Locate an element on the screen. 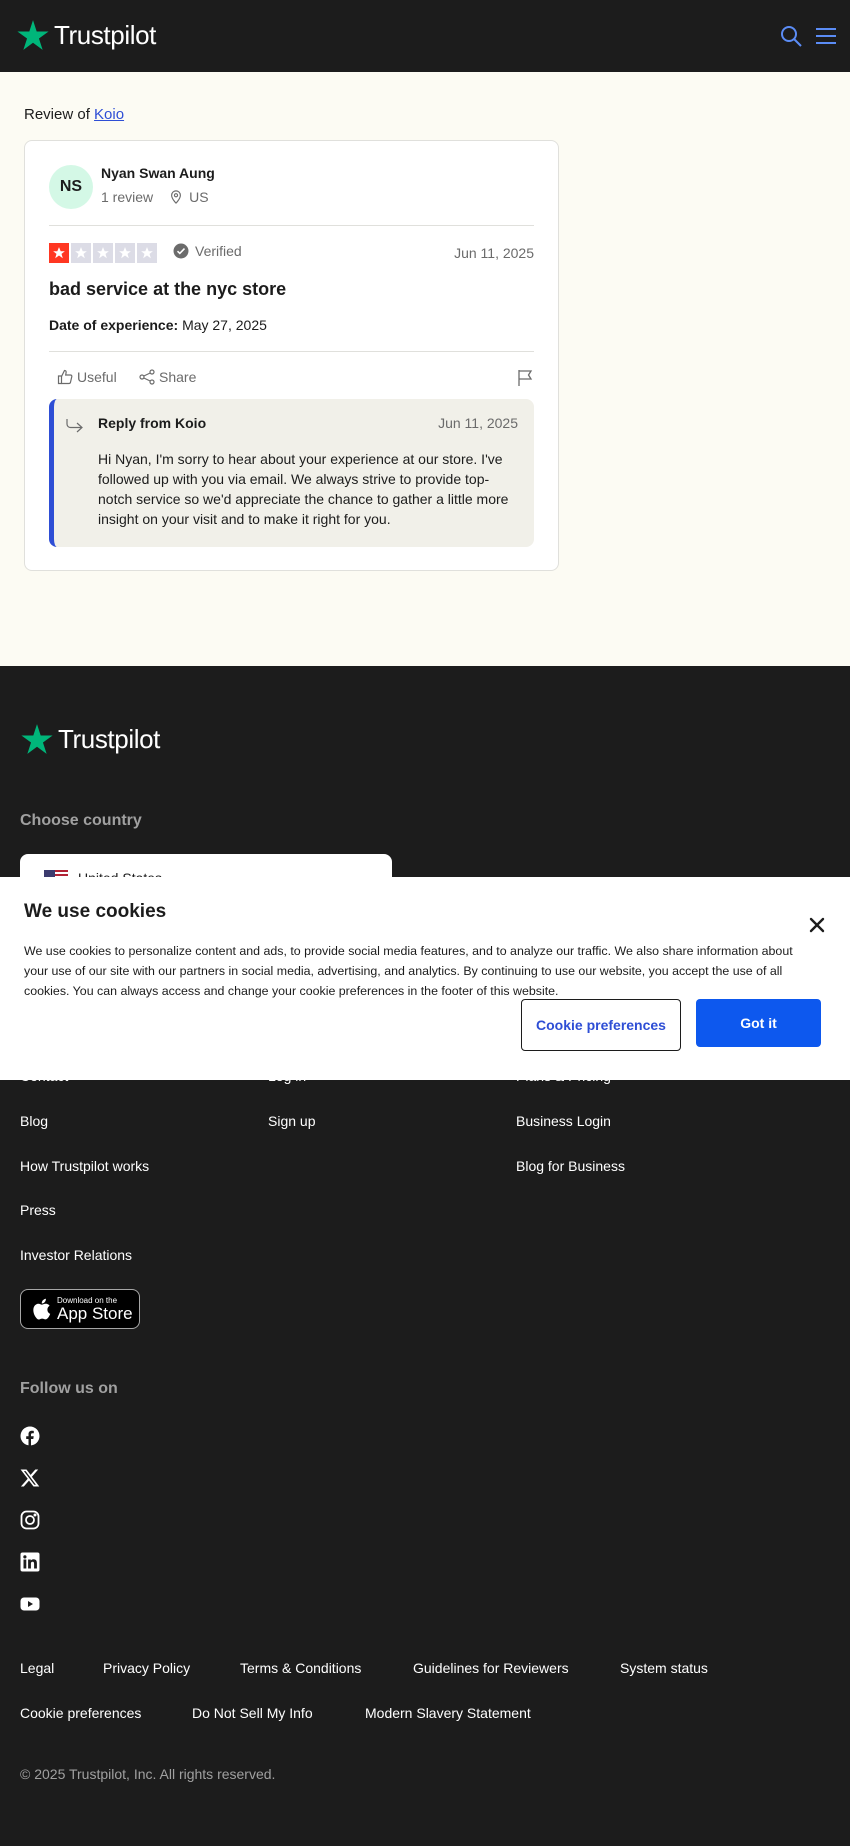 The height and width of the screenshot is (1846, 850). footer-link-blog-for-business: Blog for Business is located at coordinates (570, 1166).